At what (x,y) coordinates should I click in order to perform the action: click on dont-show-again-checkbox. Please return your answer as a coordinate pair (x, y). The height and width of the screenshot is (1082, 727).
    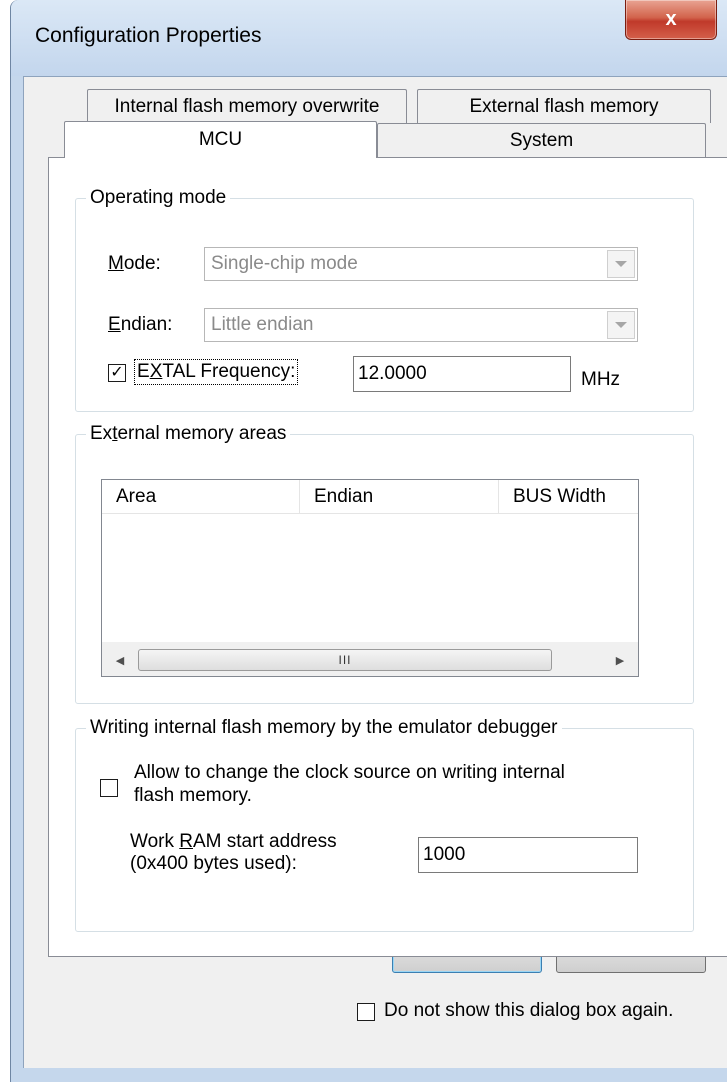
    Looking at the image, I should click on (366, 1012).